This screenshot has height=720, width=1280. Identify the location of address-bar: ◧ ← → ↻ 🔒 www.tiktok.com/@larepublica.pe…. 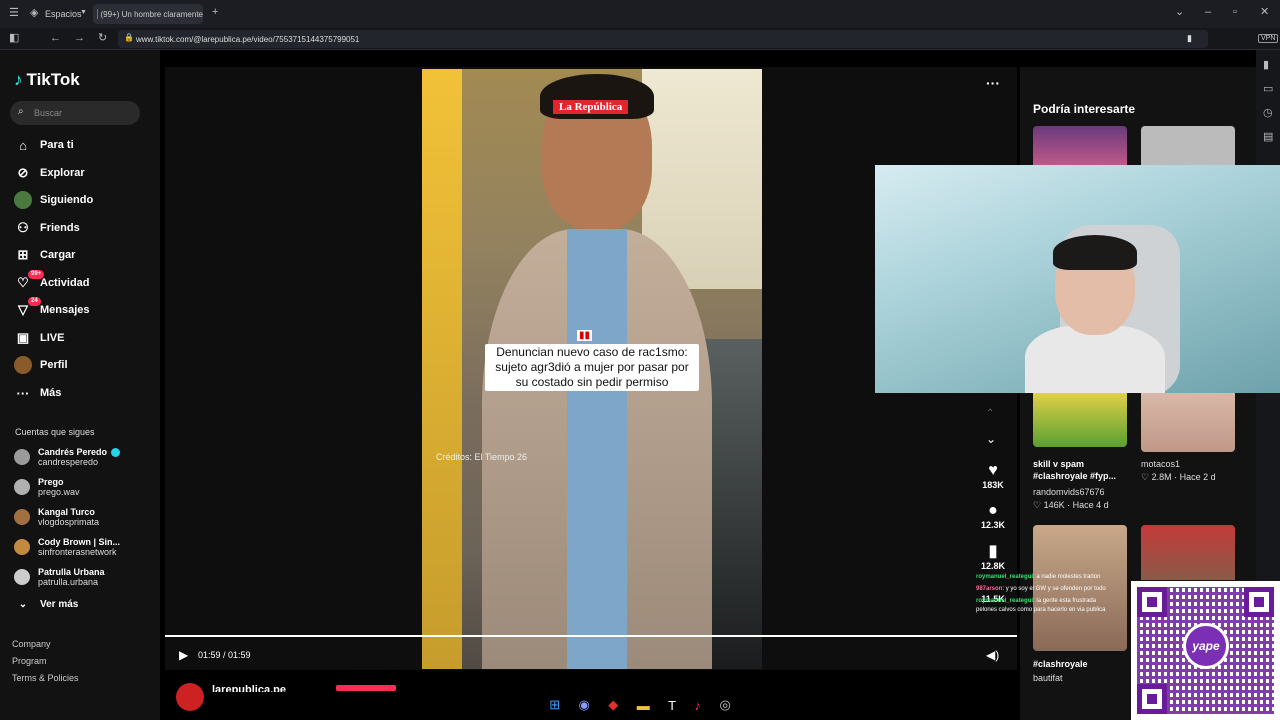
(640, 39).